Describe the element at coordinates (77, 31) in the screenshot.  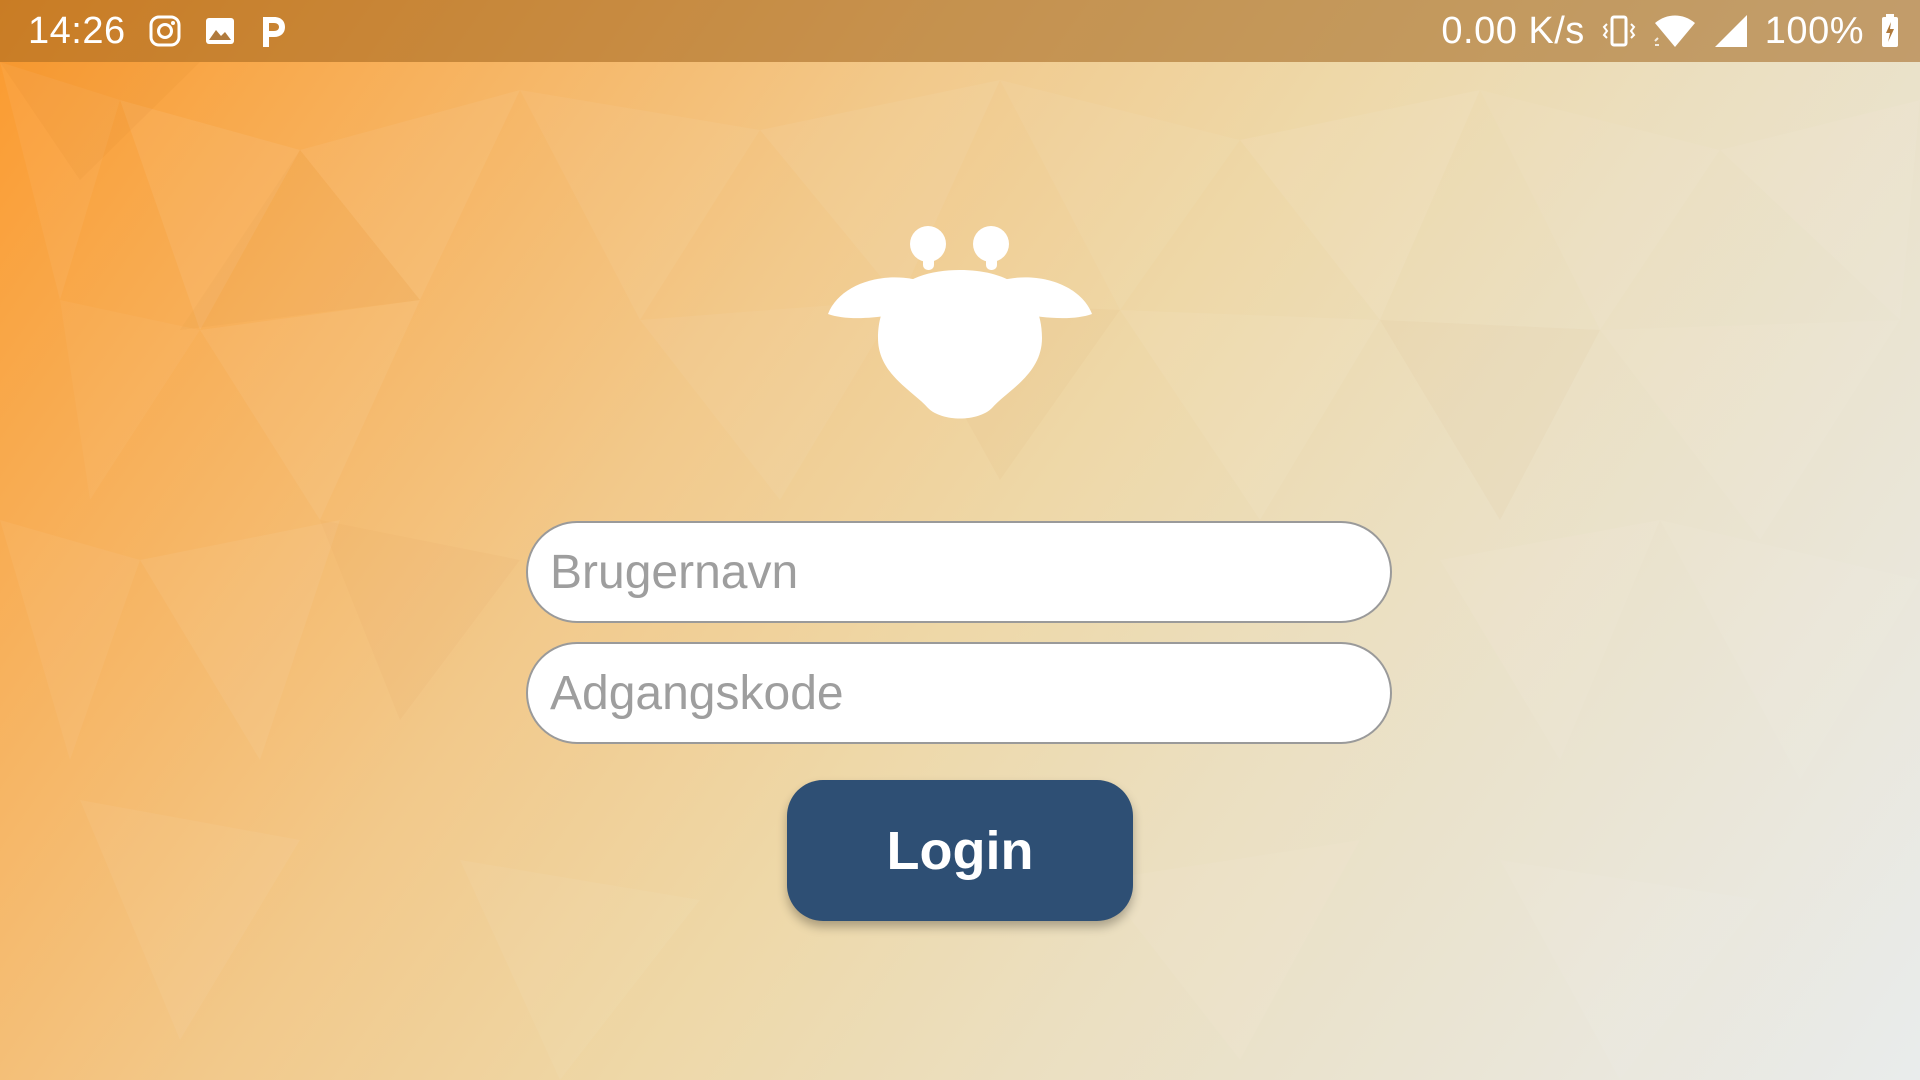
I see `status-time: 14:26` at that location.